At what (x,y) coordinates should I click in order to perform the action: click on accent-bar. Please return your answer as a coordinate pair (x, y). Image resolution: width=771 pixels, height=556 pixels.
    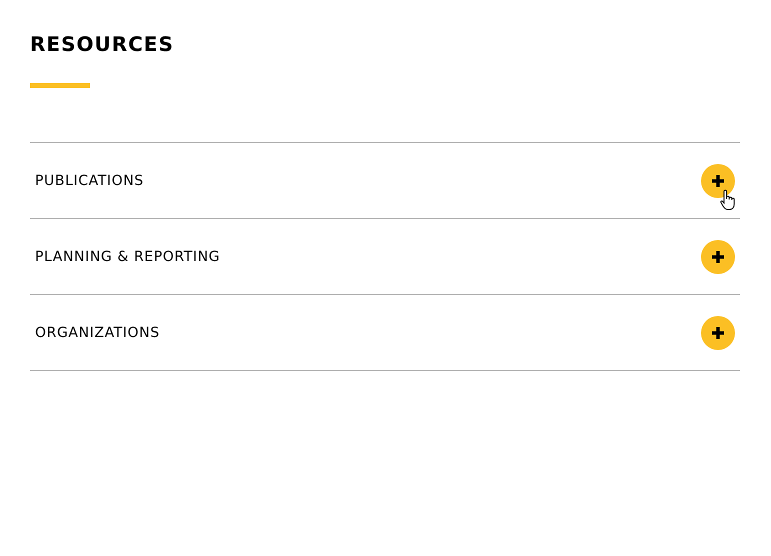
    Looking at the image, I should click on (60, 85).